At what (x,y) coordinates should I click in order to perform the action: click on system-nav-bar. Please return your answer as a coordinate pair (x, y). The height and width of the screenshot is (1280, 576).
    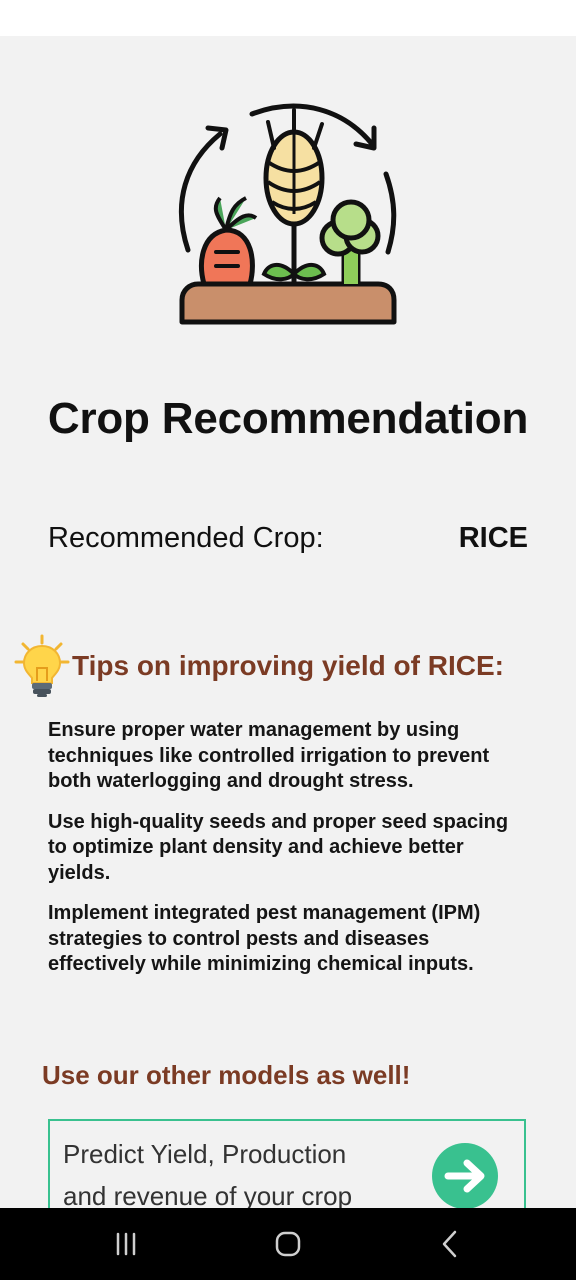
    Looking at the image, I should click on (288, 1244).